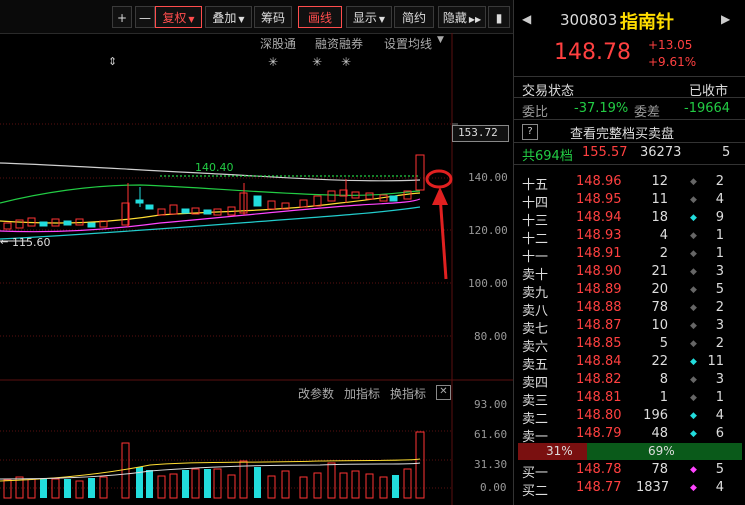 This screenshot has width=745, height=505. Describe the element at coordinates (362, 393) in the screenshot. I see `add-indicator-button: 加指标` at that location.